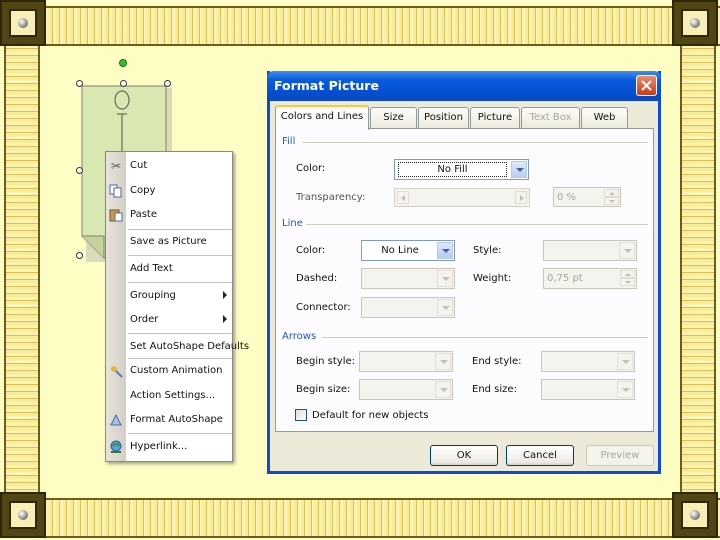 Image resolution: width=720 pixels, height=540 pixels. I want to click on tab-size: Size, so click(393, 118).